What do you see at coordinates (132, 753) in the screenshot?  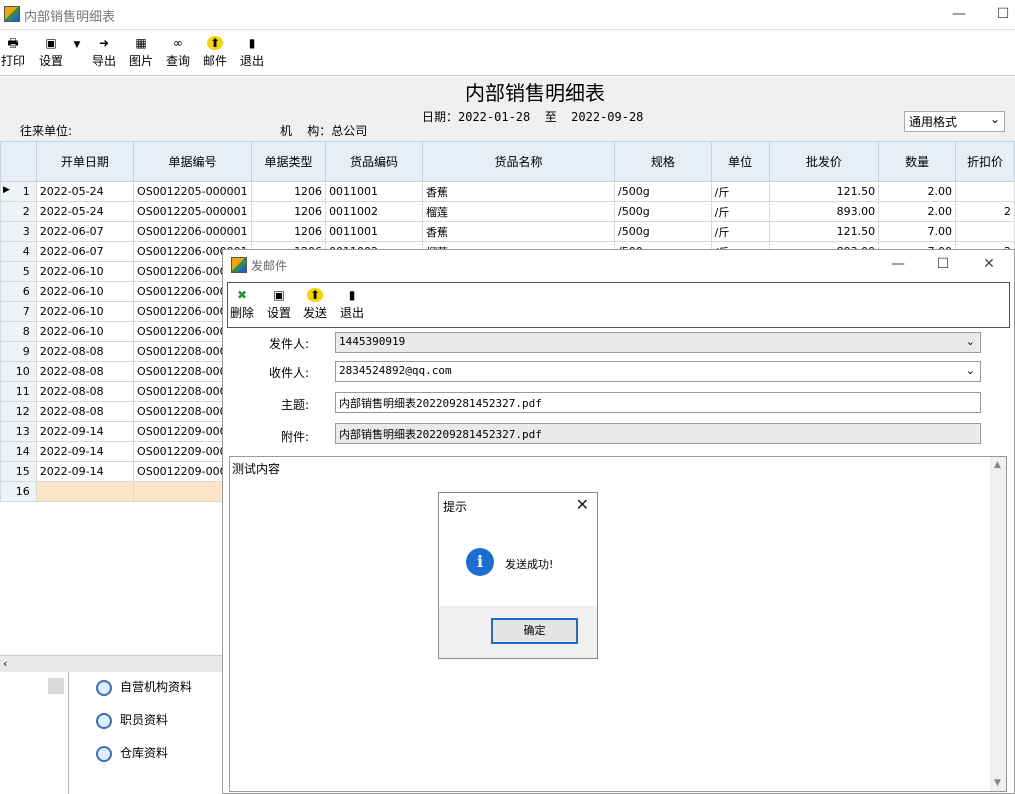 I see `tree-item-warehouse: 仓库资料` at bounding box center [132, 753].